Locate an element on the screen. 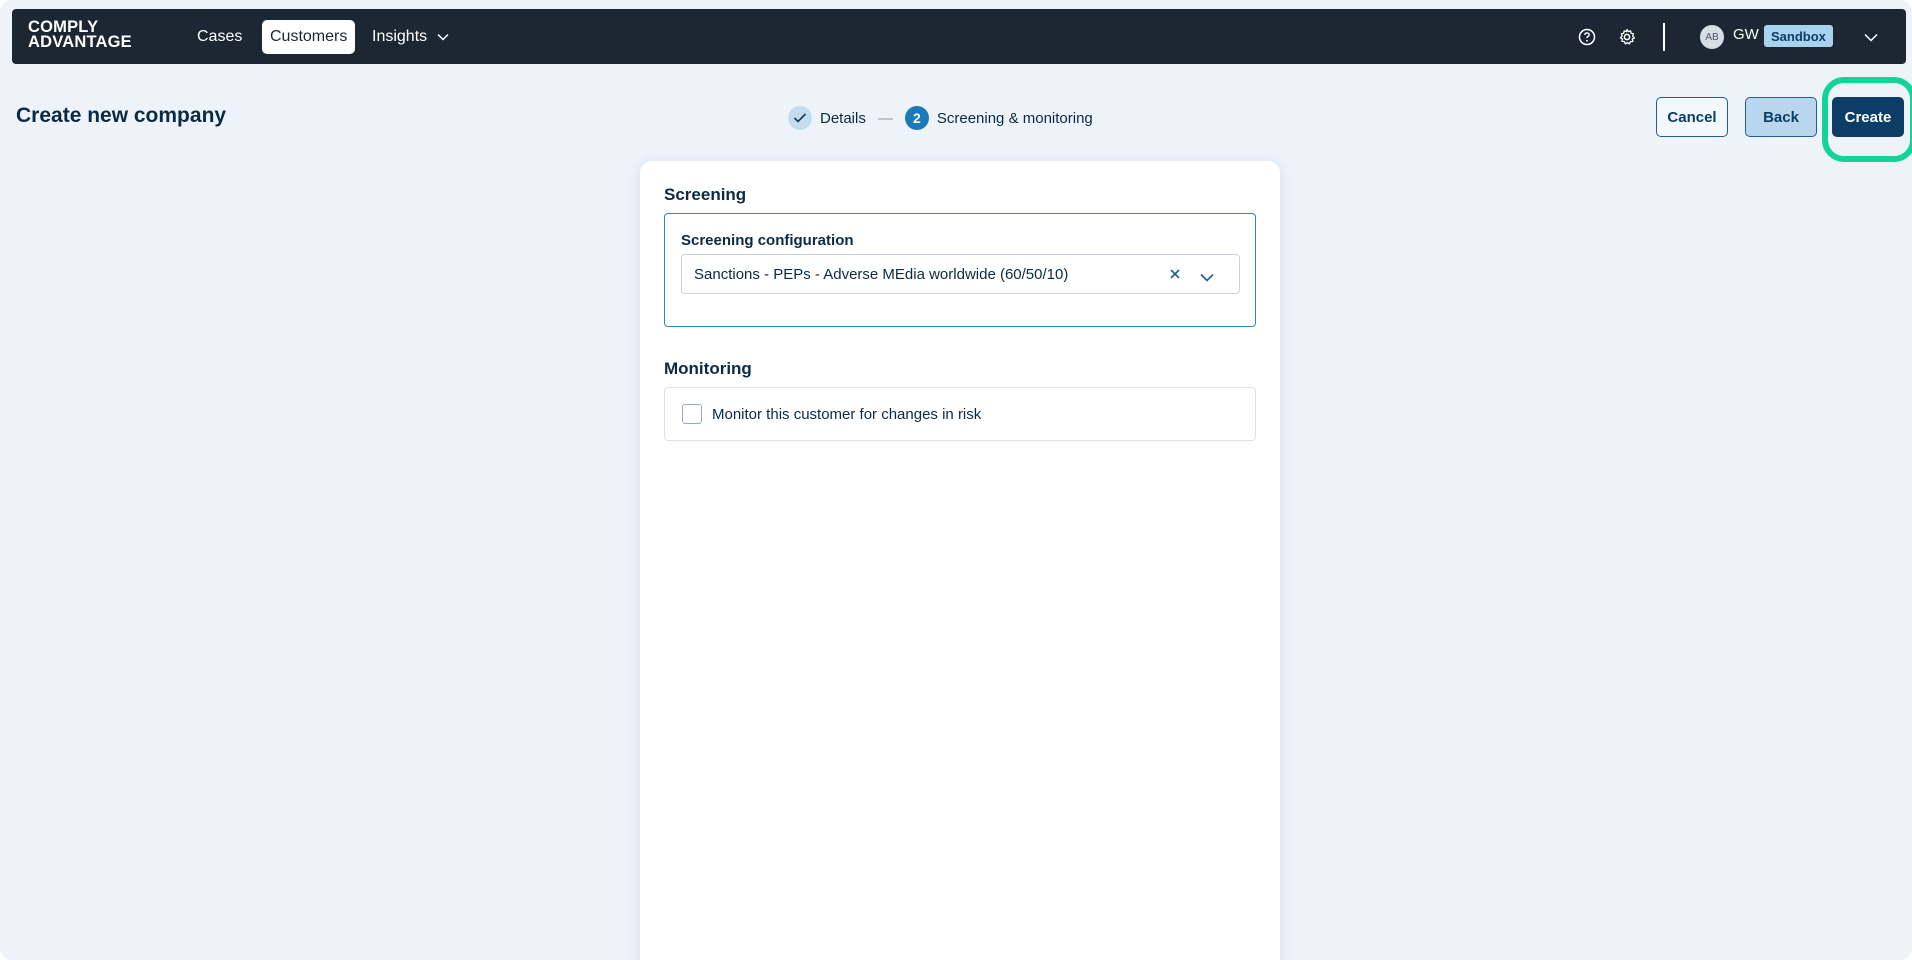 The width and height of the screenshot is (1912, 960). step-done-check-icon is located at coordinates (800, 118).